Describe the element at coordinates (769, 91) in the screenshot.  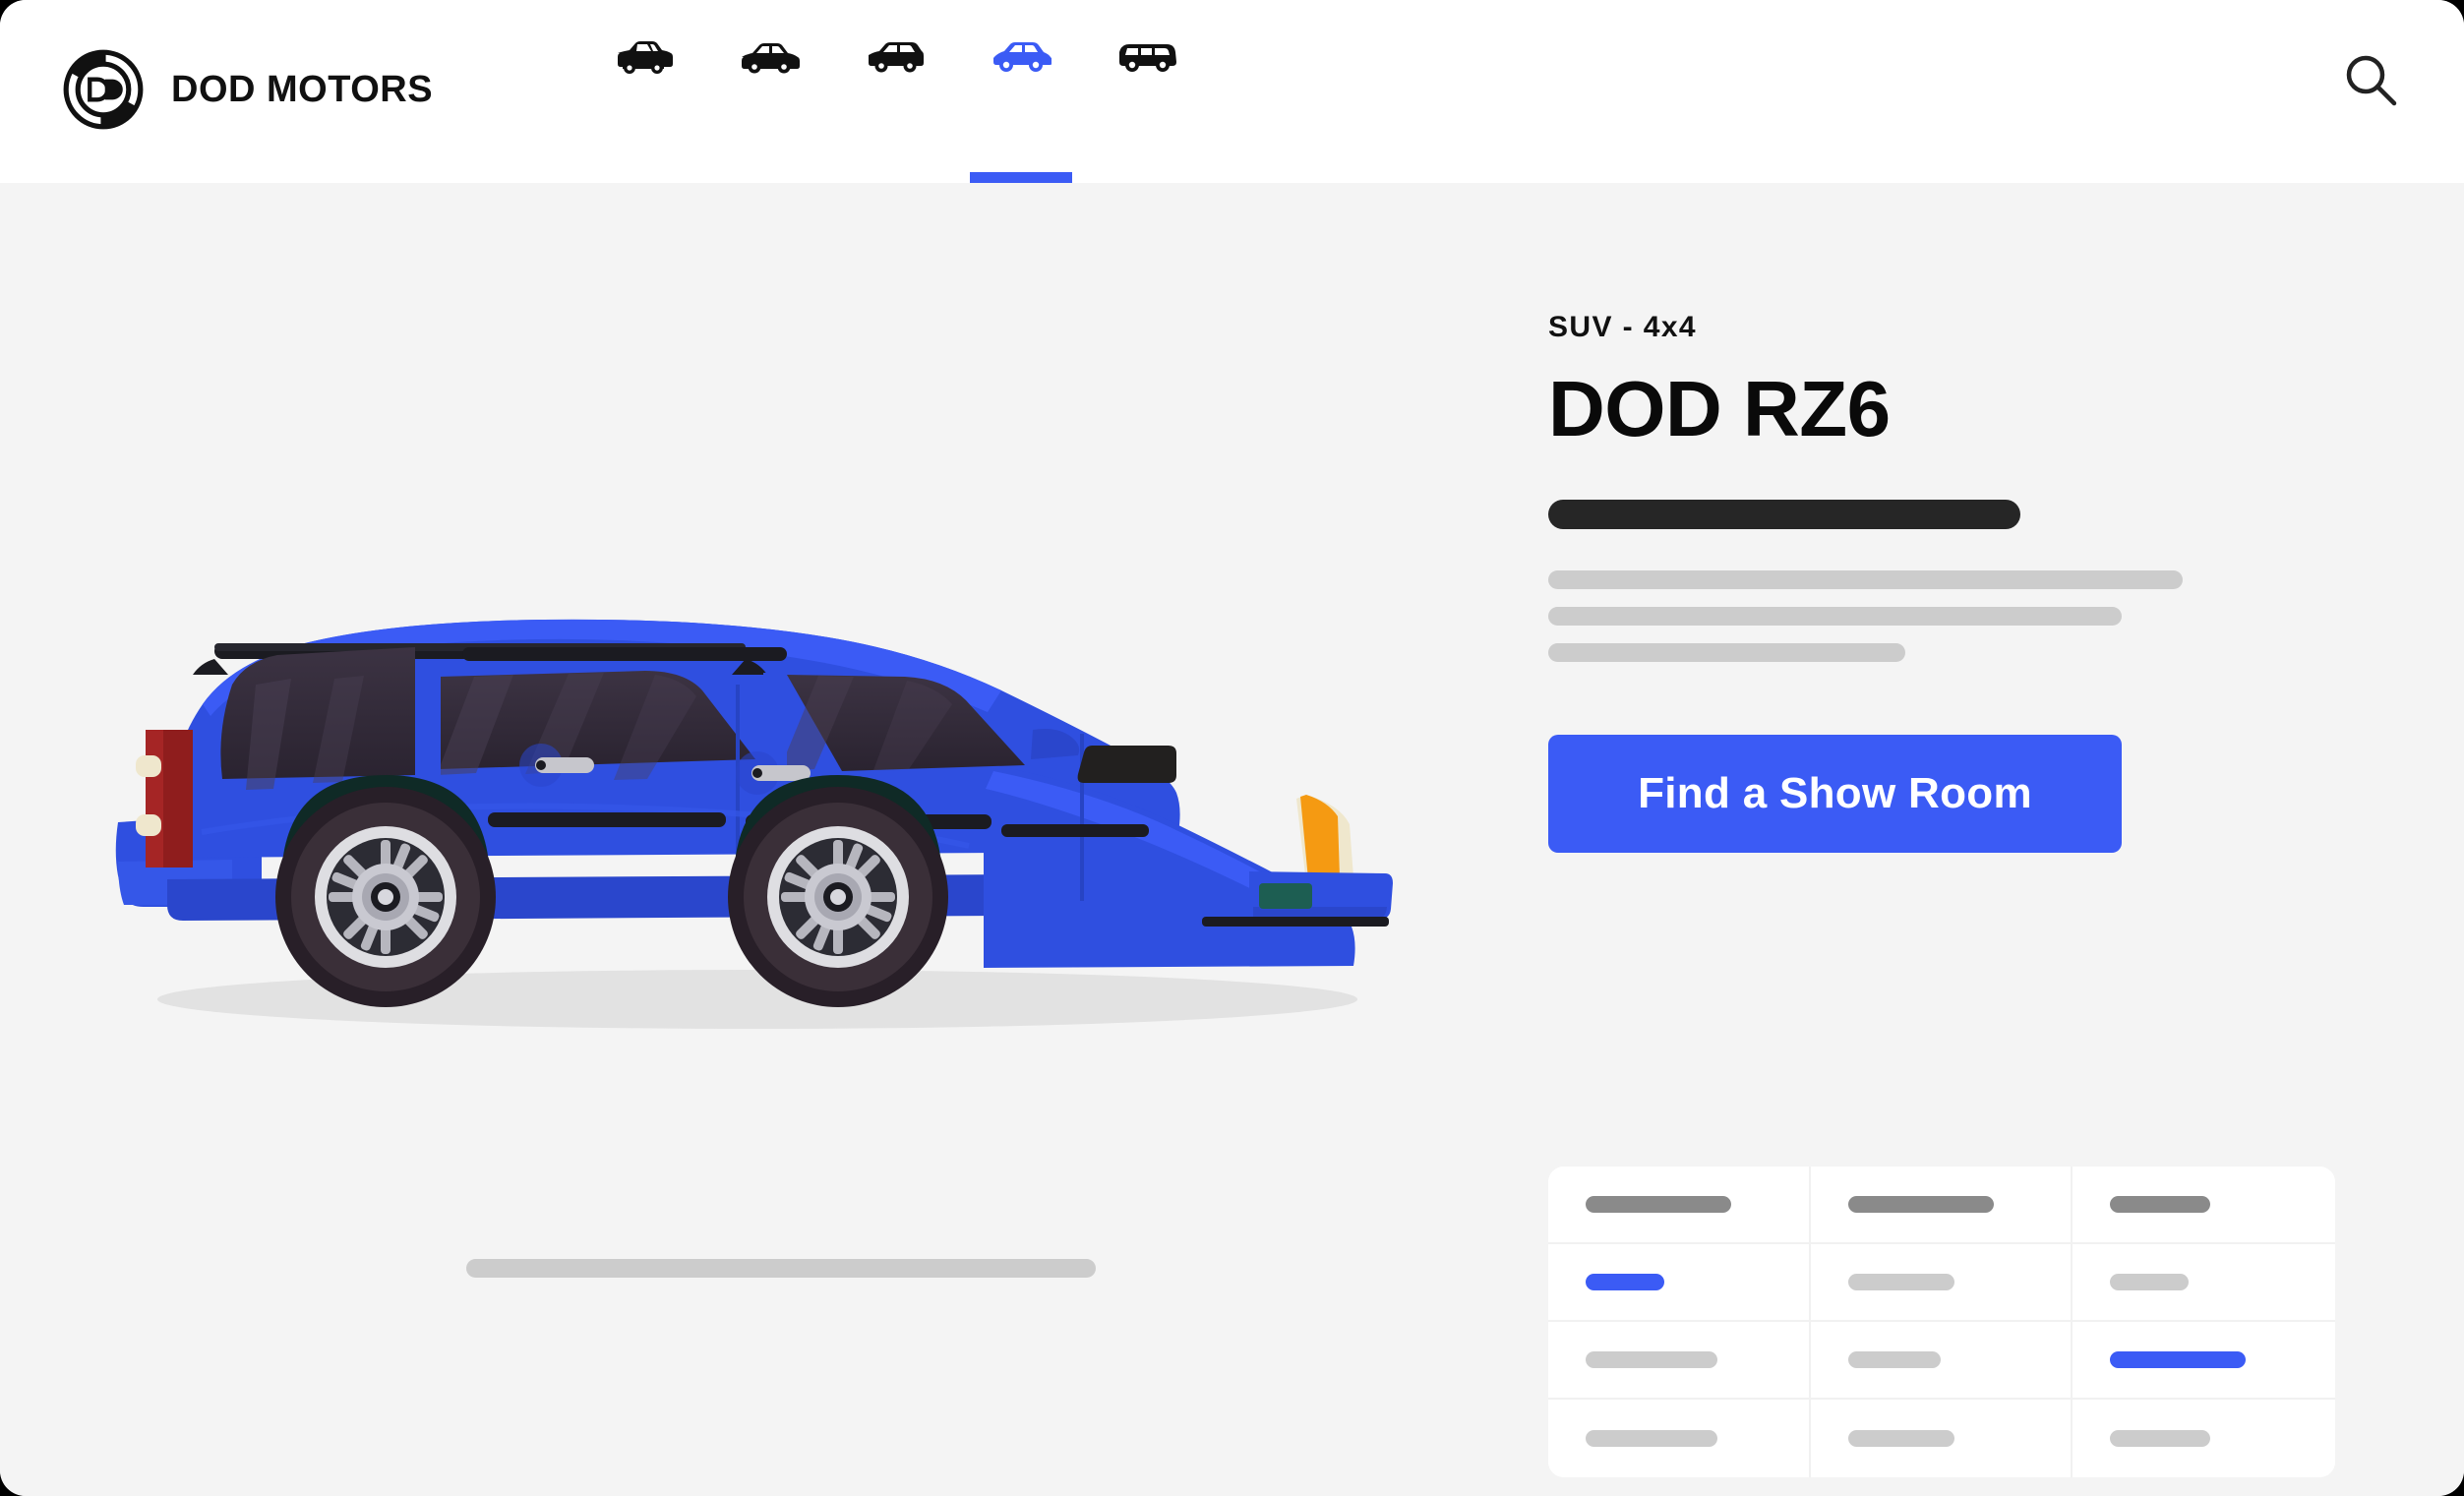
I see `nav-item-sedan` at that location.